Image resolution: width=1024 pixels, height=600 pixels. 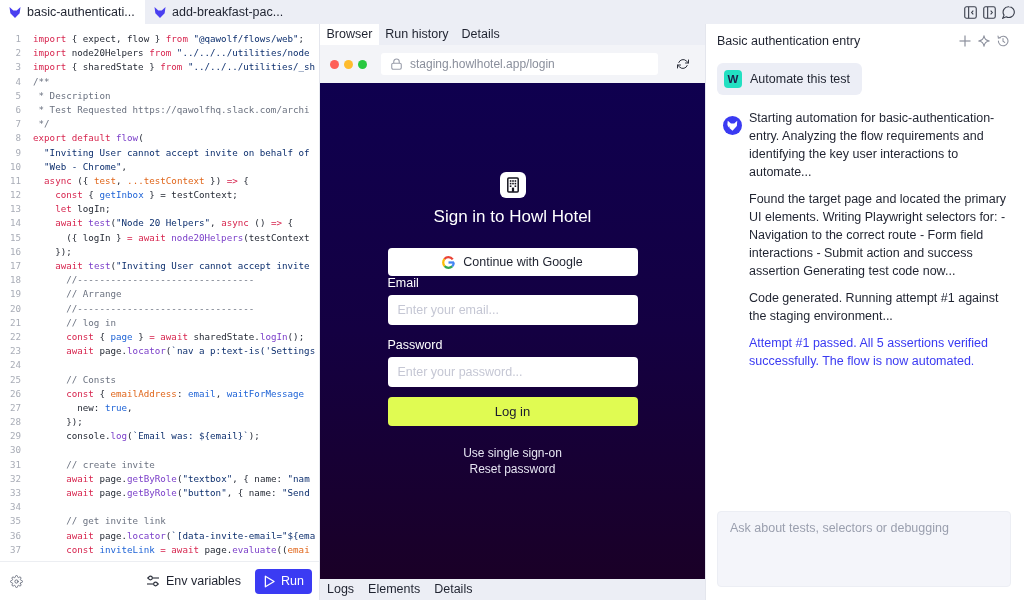 What do you see at coordinates (800, 79) in the screenshot?
I see `message-text: Automate this test` at bounding box center [800, 79].